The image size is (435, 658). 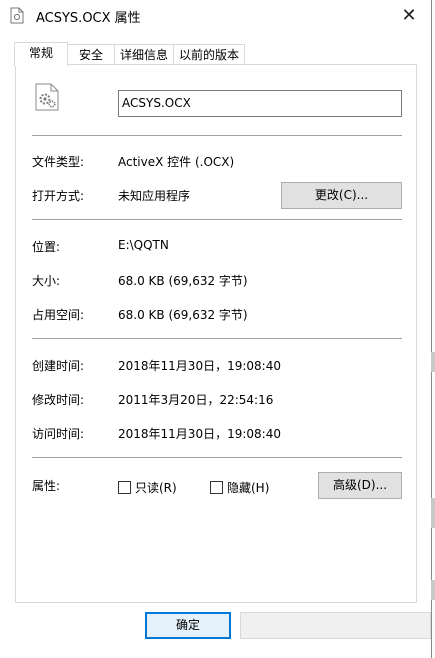 What do you see at coordinates (17, 15) in the screenshot?
I see `file-icon` at bounding box center [17, 15].